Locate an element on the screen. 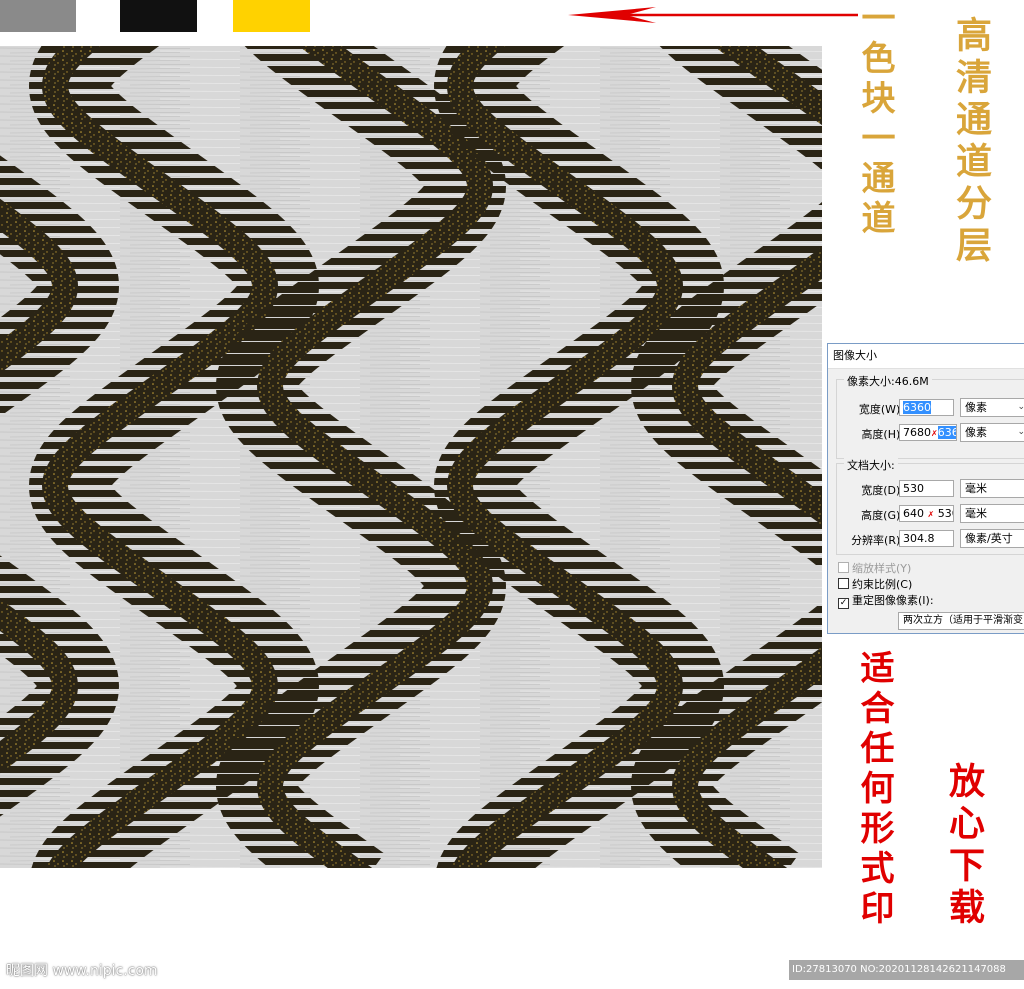 This screenshot has width=1024, height=989. width-unit-select: 像素⌄ is located at coordinates (992, 407).